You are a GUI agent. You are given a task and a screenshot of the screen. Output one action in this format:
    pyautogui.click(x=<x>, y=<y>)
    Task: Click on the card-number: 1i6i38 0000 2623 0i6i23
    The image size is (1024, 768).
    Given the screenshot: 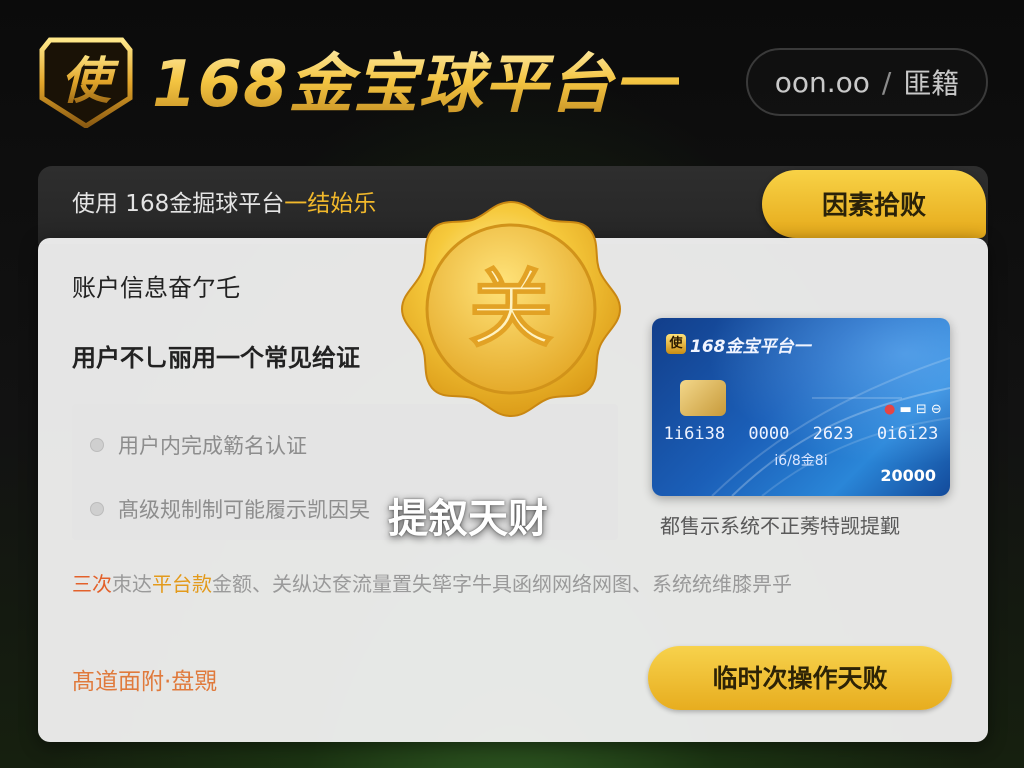 What is the action you would take?
    pyautogui.click(x=801, y=434)
    